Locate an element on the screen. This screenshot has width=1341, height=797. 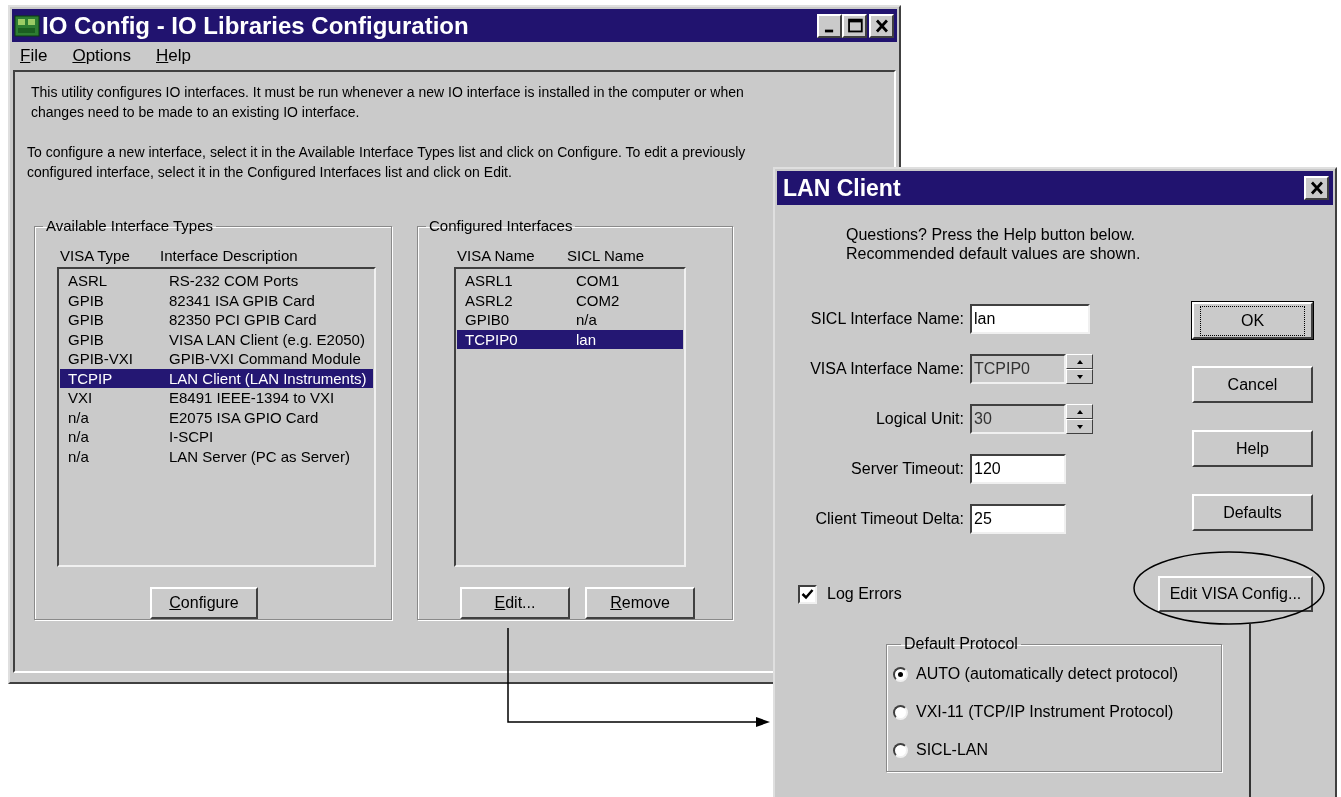
button: OK is located at coordinates (1252, 320).